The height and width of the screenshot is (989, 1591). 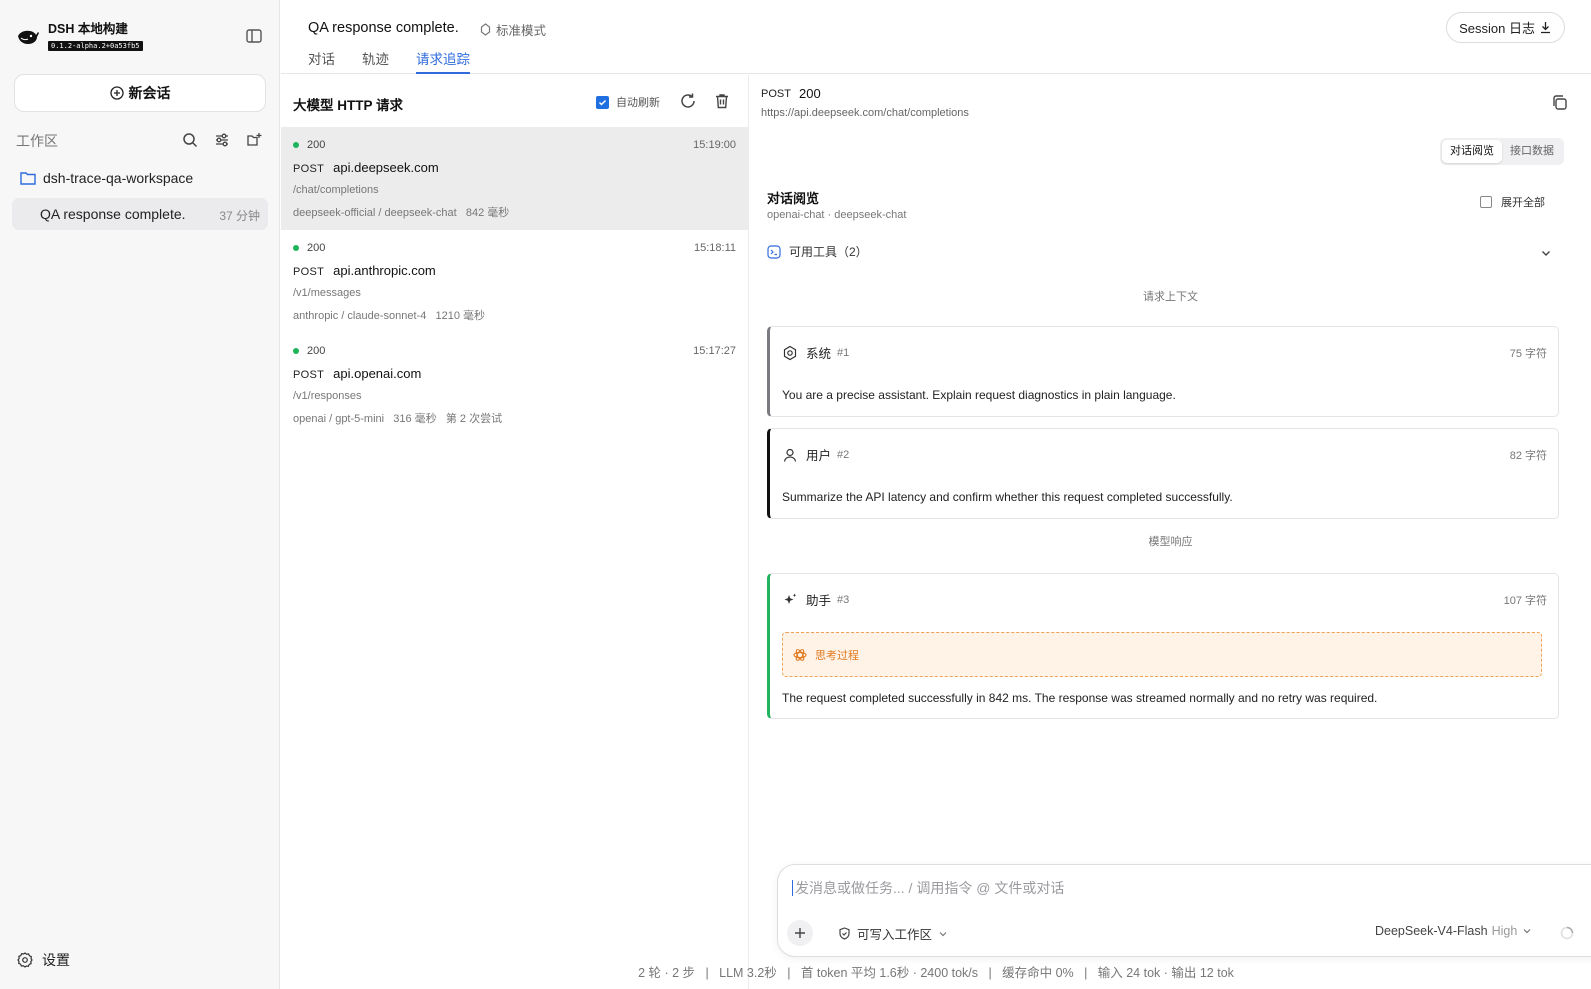 What do you see at coordinates (843, 352) in the screenshot?
I see `message-index: #1` at bounding box center [843, 352].